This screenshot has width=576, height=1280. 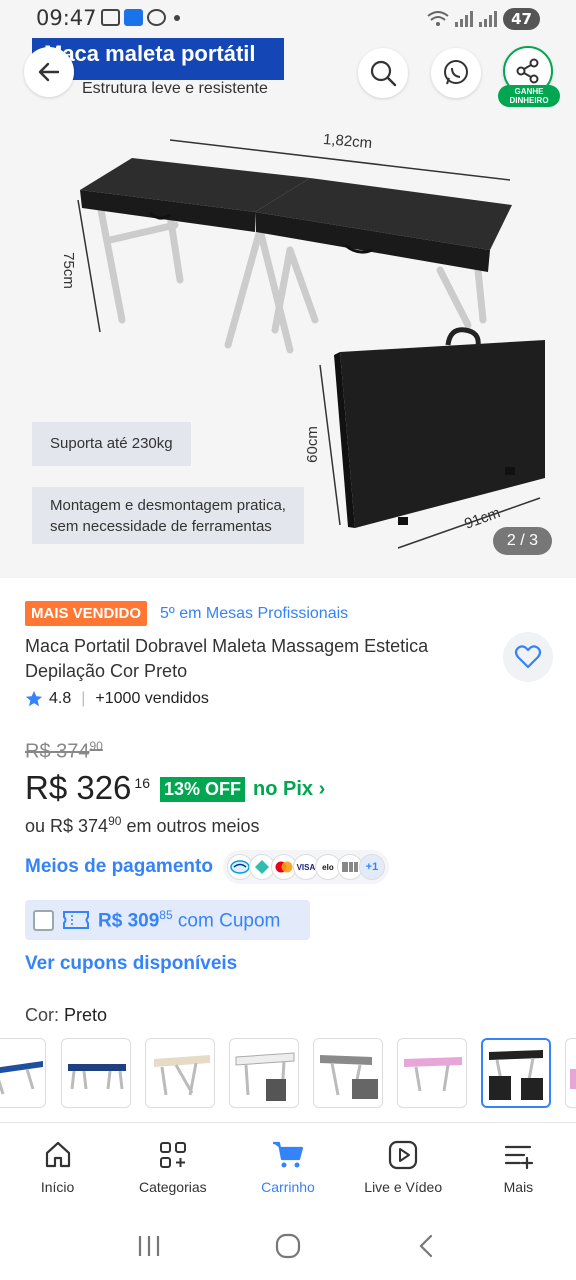 I want to click on nav-cart: Carrinho, so click(x=287, y=1167).